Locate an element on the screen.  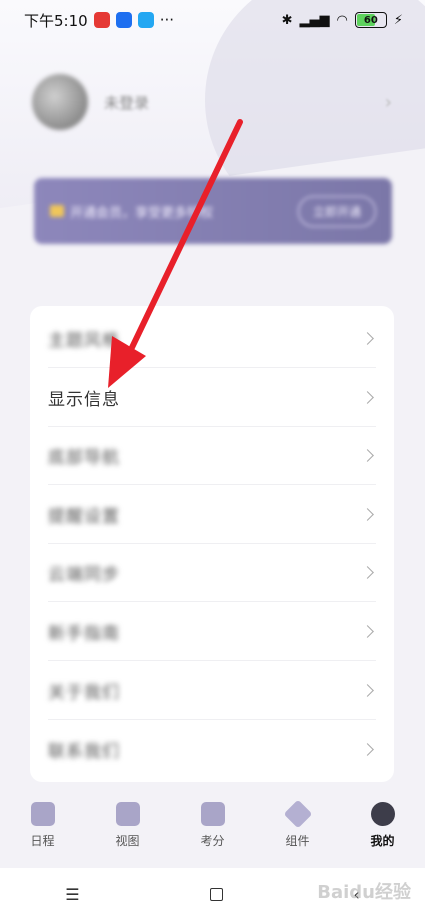
menu-item: 联系我们 is located at coordinates (212, 749).